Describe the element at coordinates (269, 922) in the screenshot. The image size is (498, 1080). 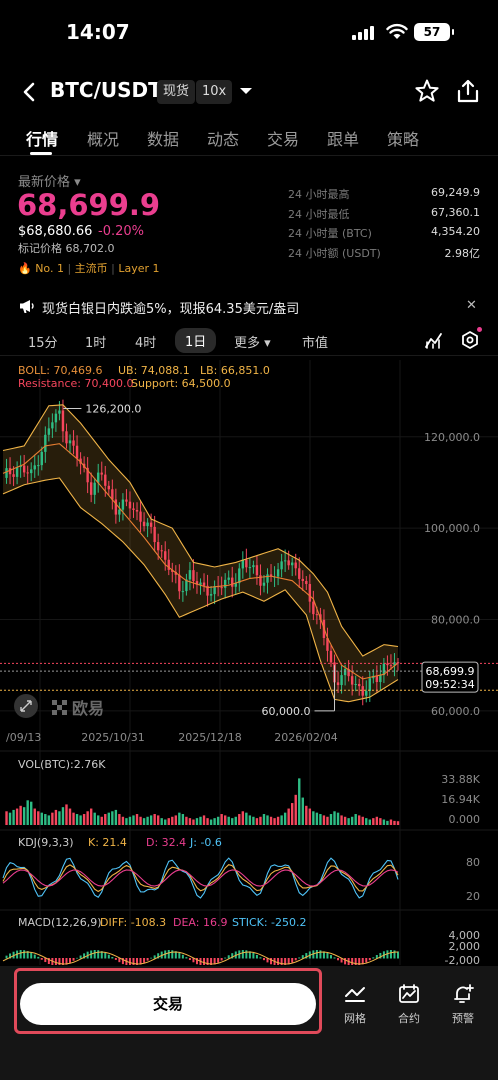
I see `macd-stick-value: STICK: -250.2` at that location.